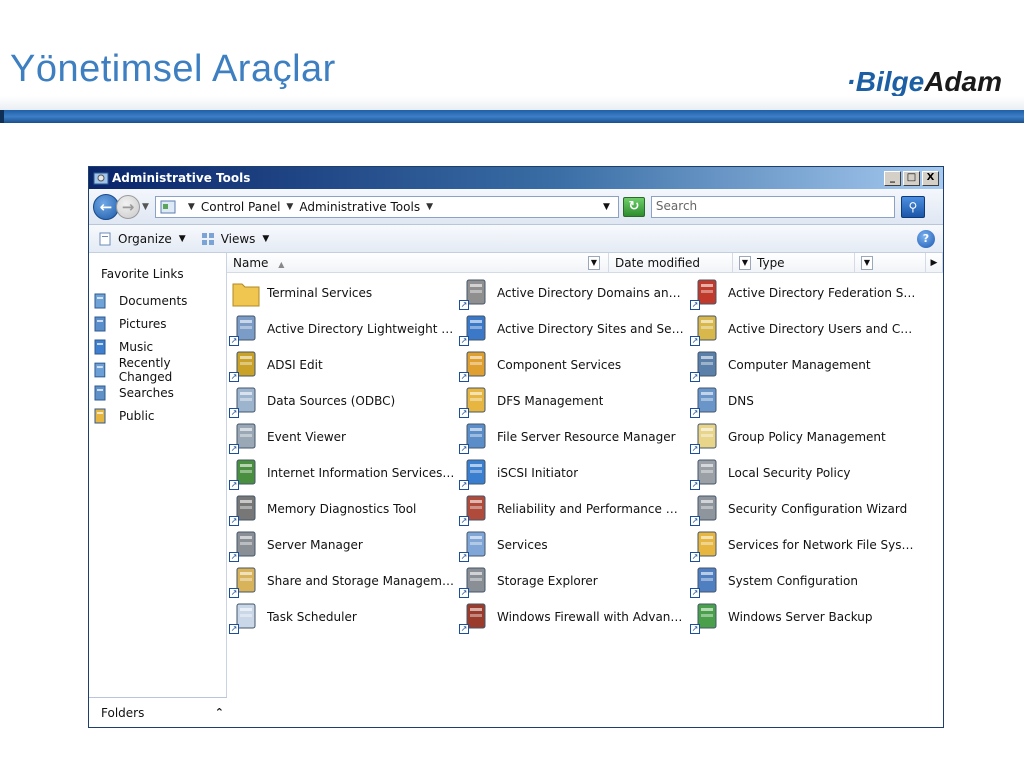  Describe the element at coordinates (806, 437) in the screenshot. I see `file-item: ↗ Group Policy Management` at that location.